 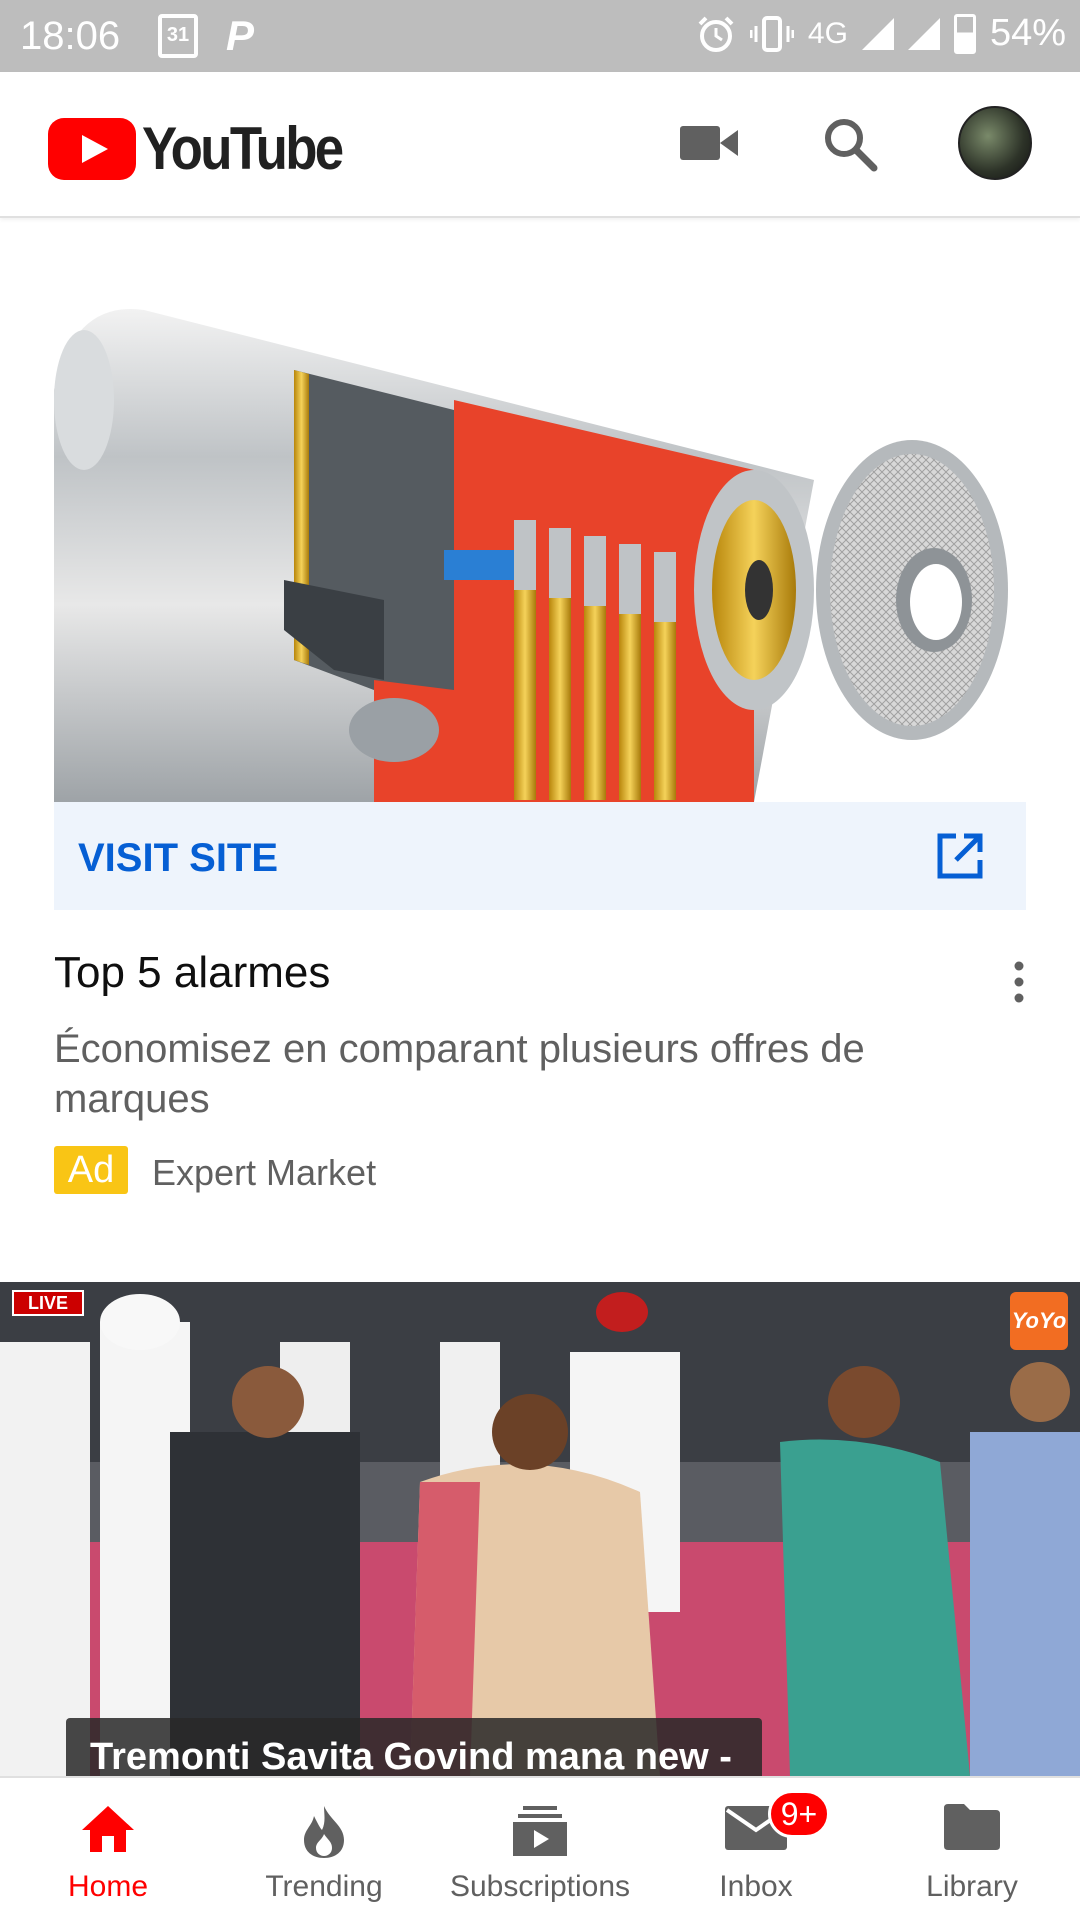 I want to click on status-time: 18:06, so click(x=70, y=36).